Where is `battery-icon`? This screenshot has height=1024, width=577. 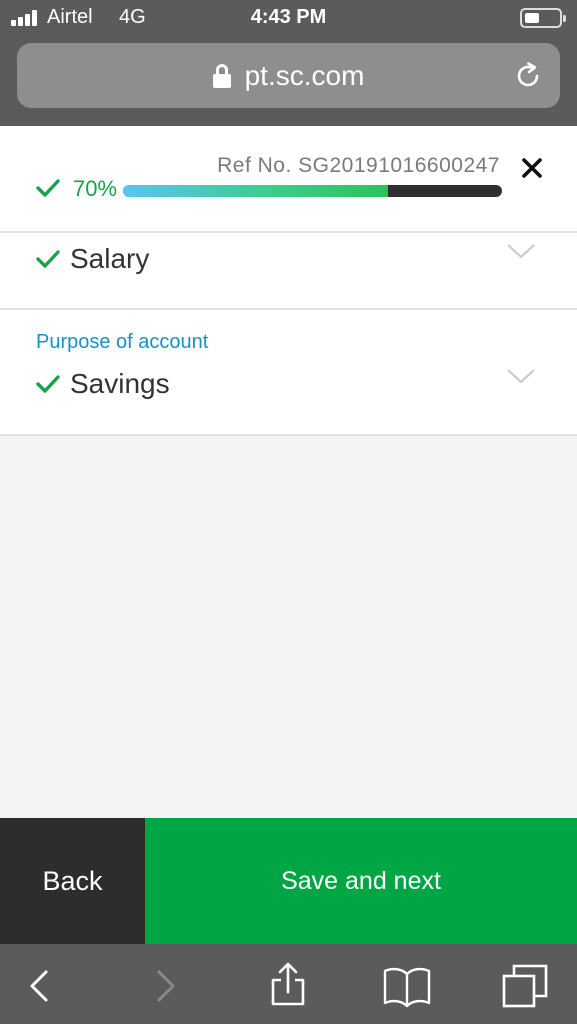 battery-icon is located at coordinates (543, 18).